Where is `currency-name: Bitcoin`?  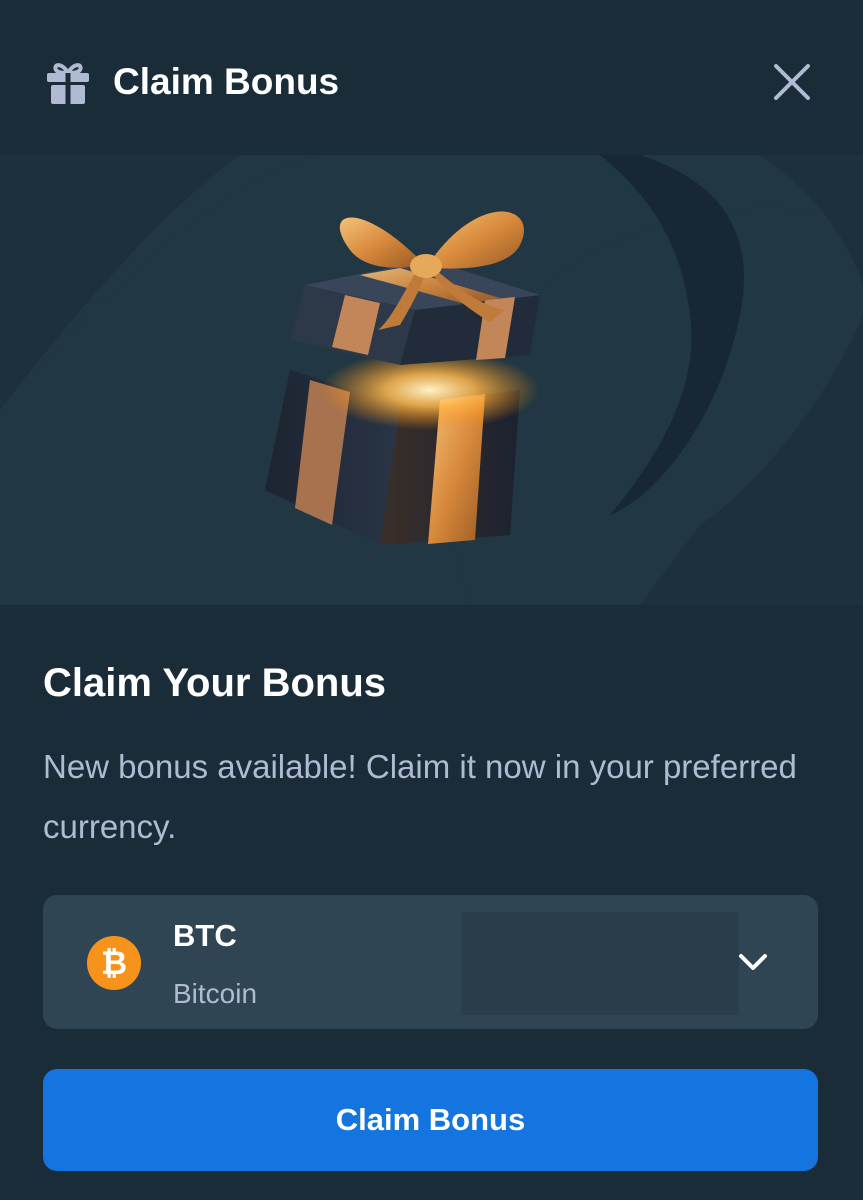
currency-name: Bitcoin is located at coordinates (215, 993).